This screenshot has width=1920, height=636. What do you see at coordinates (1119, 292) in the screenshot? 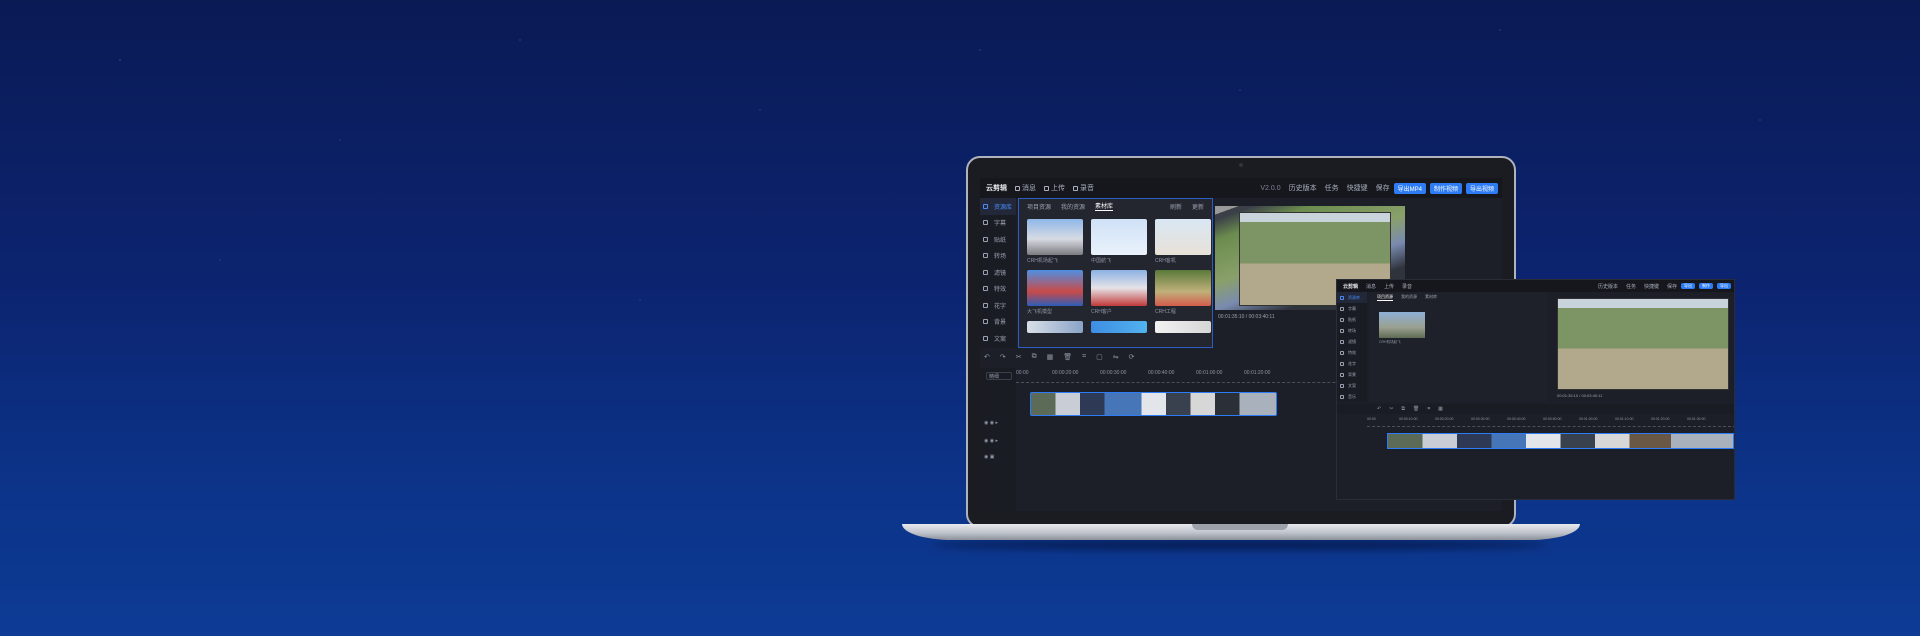
I see `list-item: CRH客户` at bounding box center [1119, 292].